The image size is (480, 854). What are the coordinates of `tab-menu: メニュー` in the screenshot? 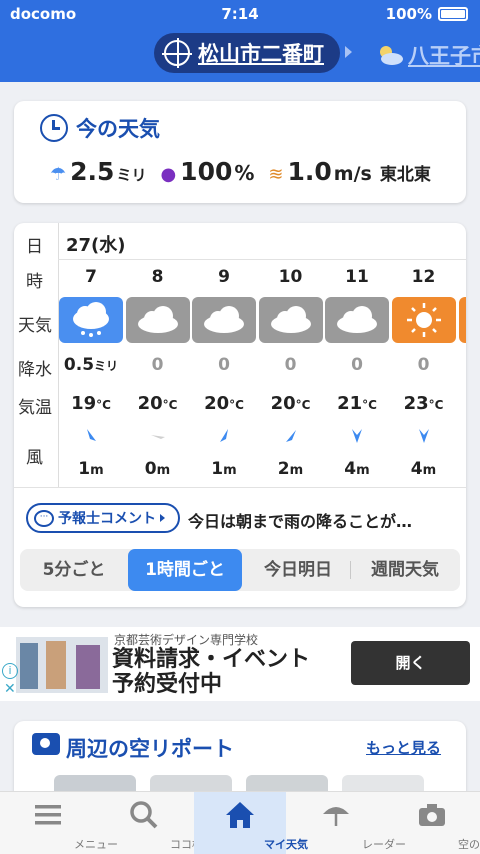 It's located at (59, 823).